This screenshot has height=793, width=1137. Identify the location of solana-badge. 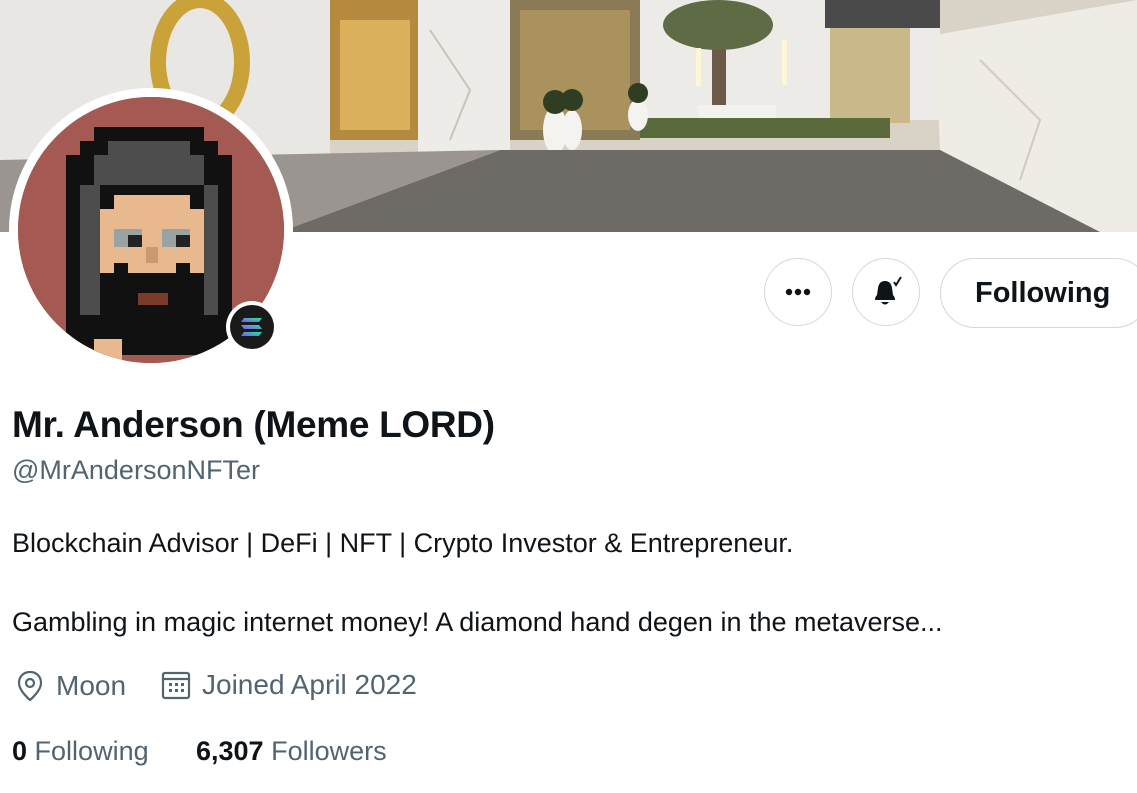
(252, 327).